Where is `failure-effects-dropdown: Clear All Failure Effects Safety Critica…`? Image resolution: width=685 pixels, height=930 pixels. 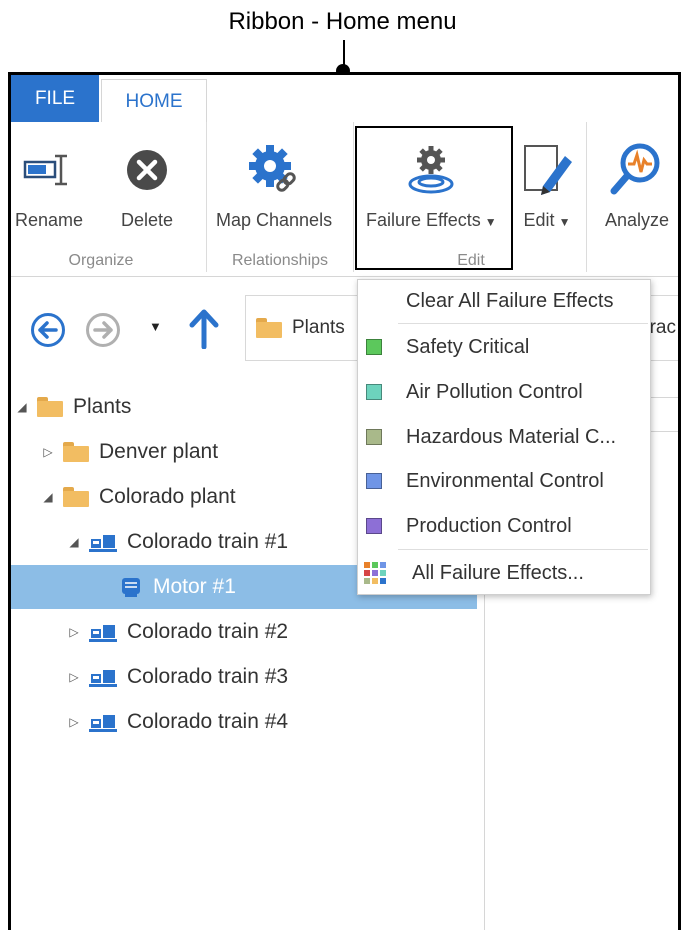 failure-effects-dropdown: Clear All Failure Effects Safety Critica… is located at coordinates (504, 437).